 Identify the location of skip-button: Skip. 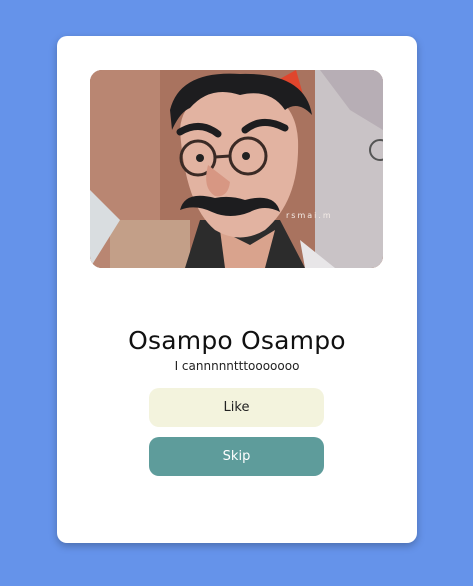
(236, 456).